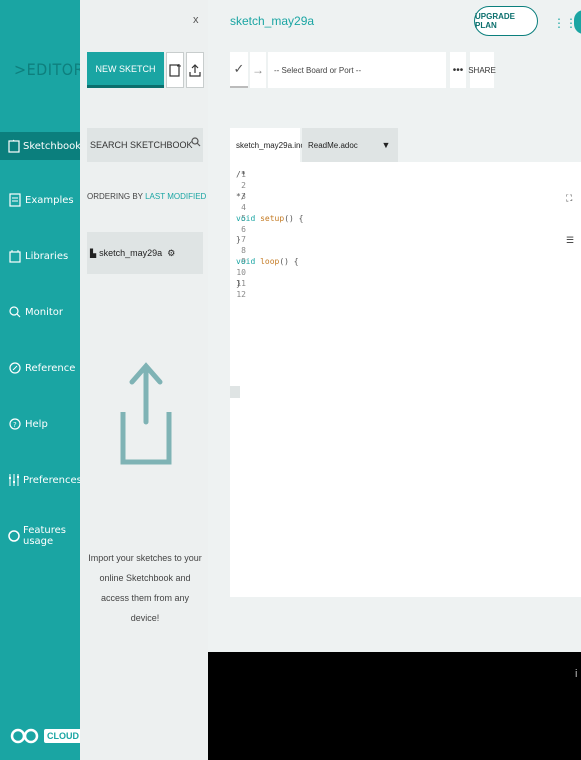 The width and height of the screenshot is (581, 760). Describe the element at coordinates (50, 368) in the screenshot. I see `sidebar-item-label: Reference` at that location.